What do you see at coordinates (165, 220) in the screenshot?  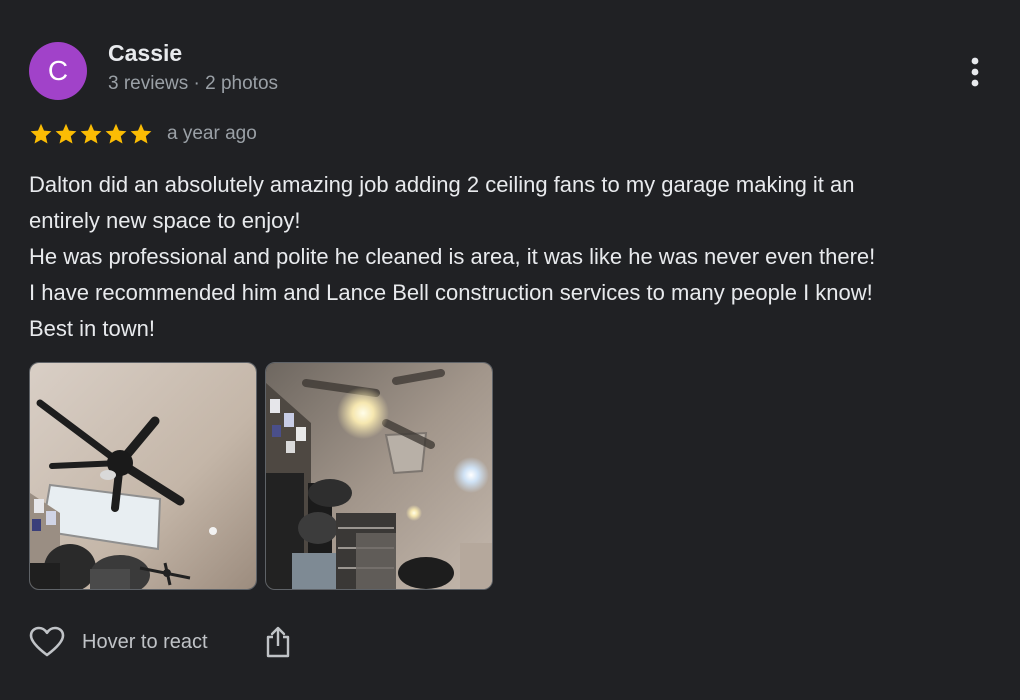 I see `review-text-line: entirely new space to enjoy!` at bounding box center [165, 220].